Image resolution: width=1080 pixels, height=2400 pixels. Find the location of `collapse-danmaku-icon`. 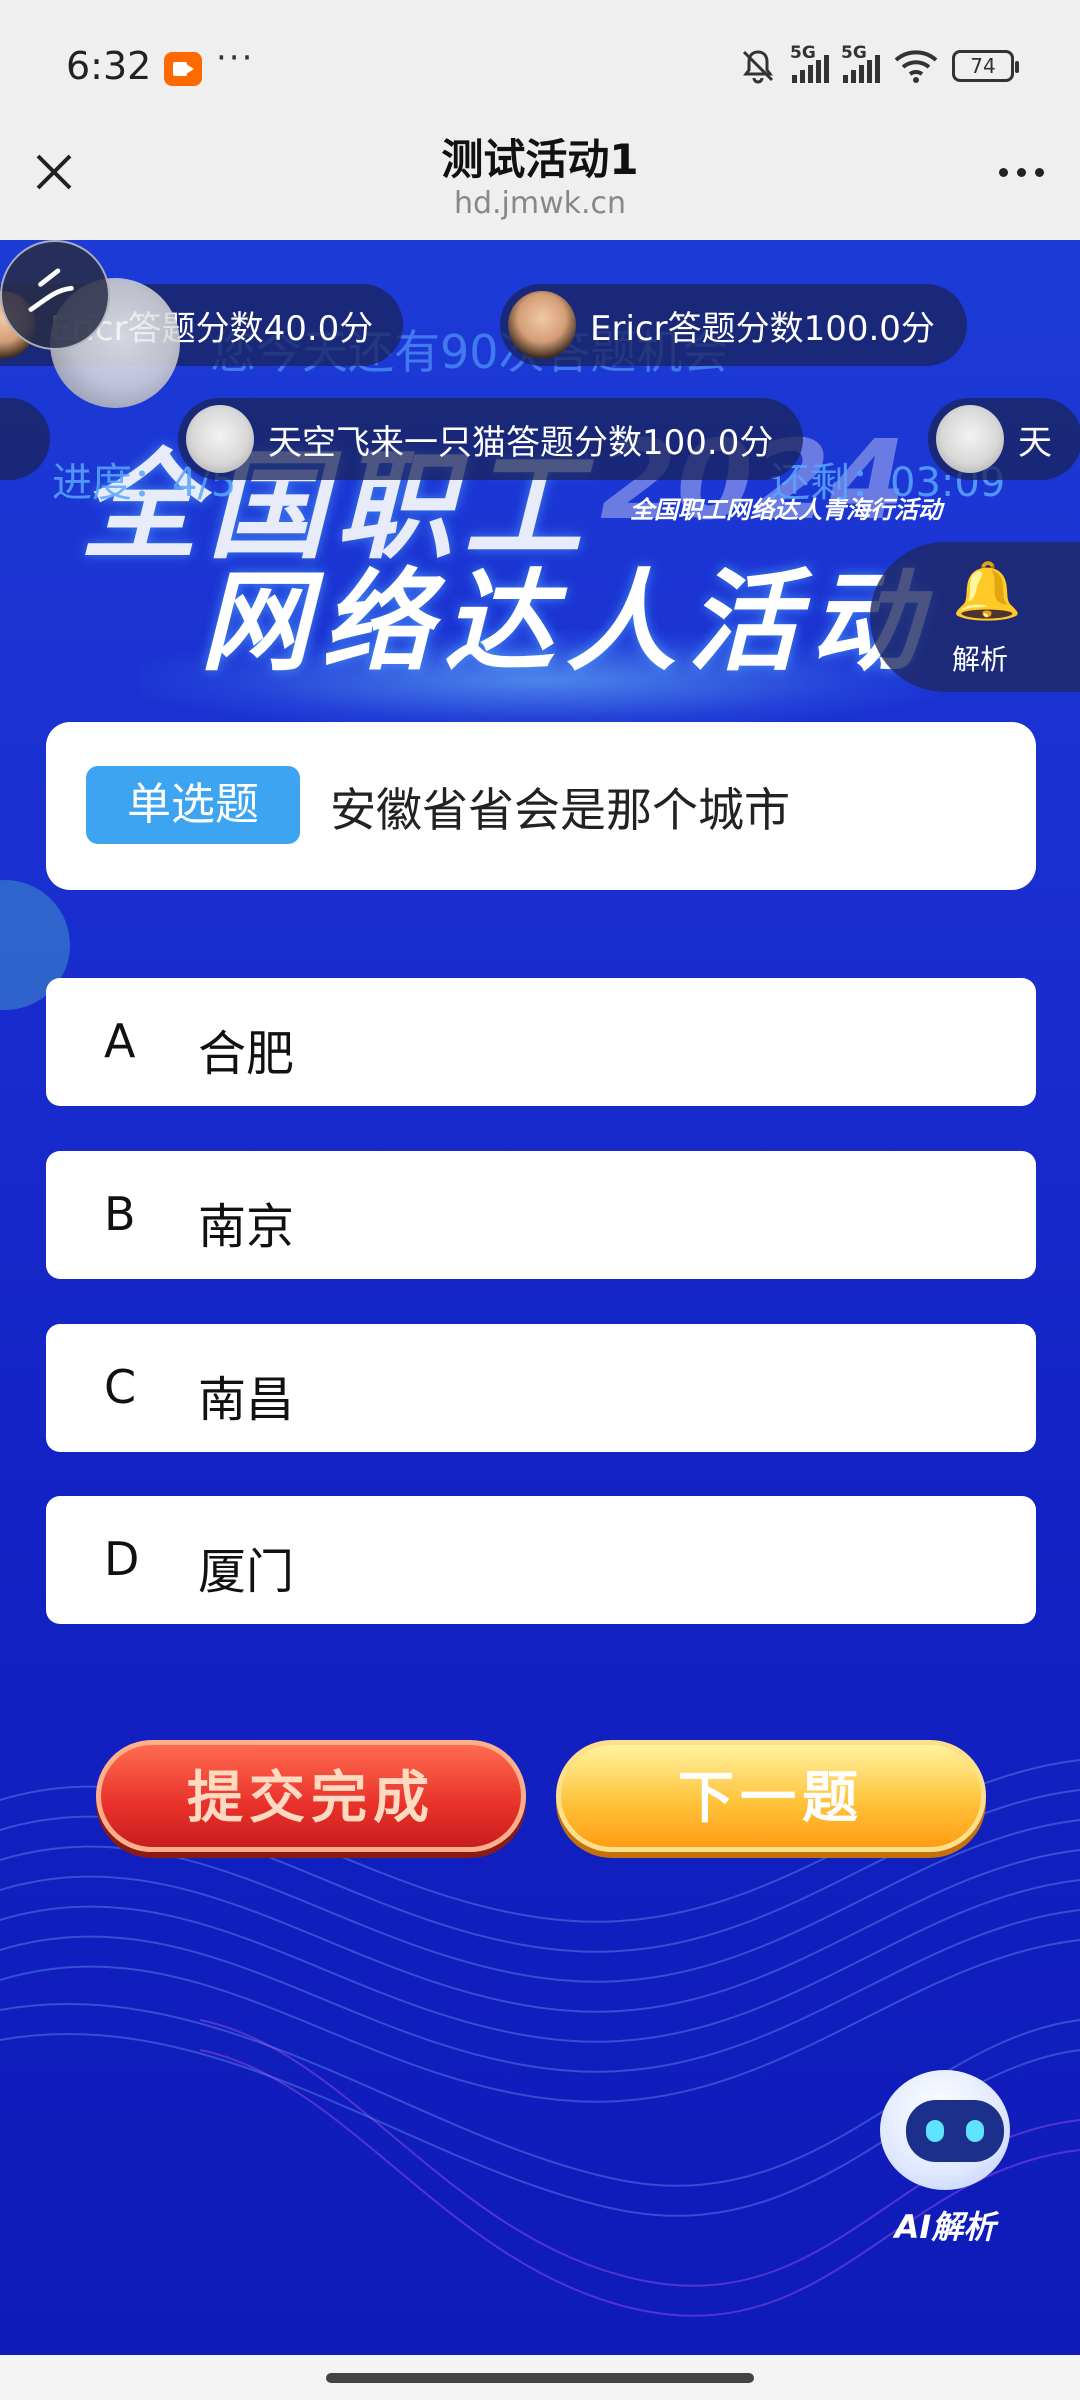

collapse-danmaku-icon is located at coordinates (55, 295).